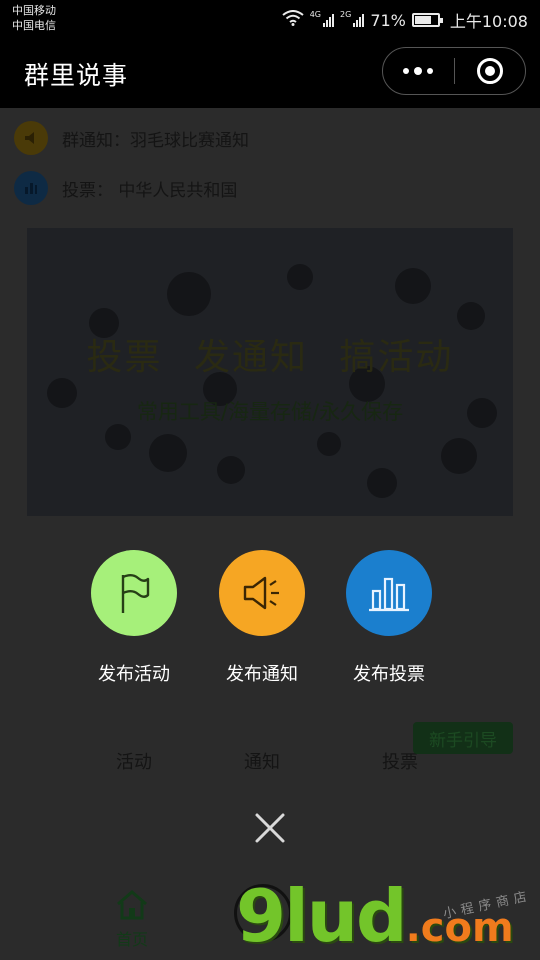  I want to click on more-button, so click(418, 71).